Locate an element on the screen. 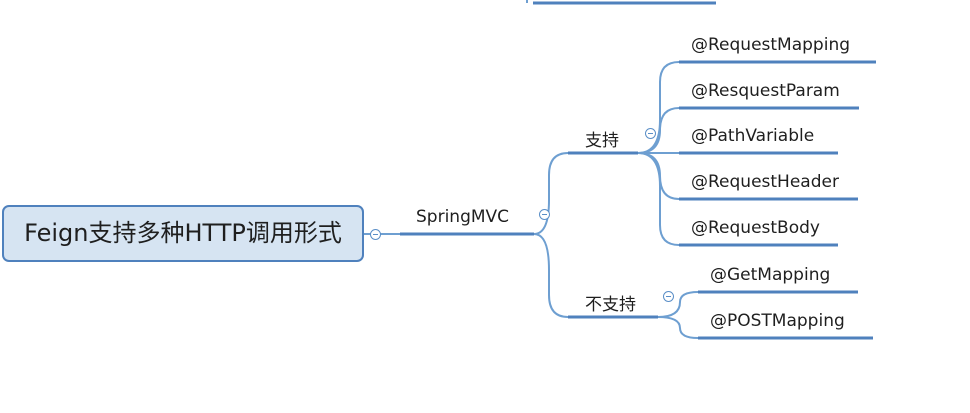 This screenshot has width=970, height=413. supported-leaf: @RequestBody is located at coordinates (755, 228).